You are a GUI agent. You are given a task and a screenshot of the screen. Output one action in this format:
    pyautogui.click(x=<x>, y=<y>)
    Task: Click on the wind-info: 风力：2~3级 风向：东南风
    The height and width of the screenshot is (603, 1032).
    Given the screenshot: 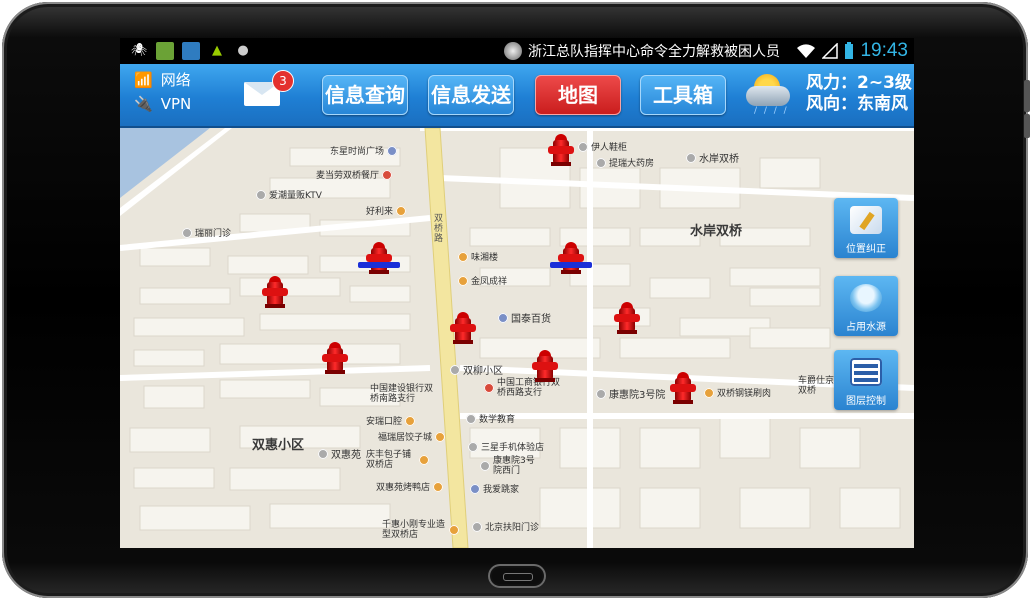 What is the action you would take?
    pyautogui.click(x=859, y=94)
    